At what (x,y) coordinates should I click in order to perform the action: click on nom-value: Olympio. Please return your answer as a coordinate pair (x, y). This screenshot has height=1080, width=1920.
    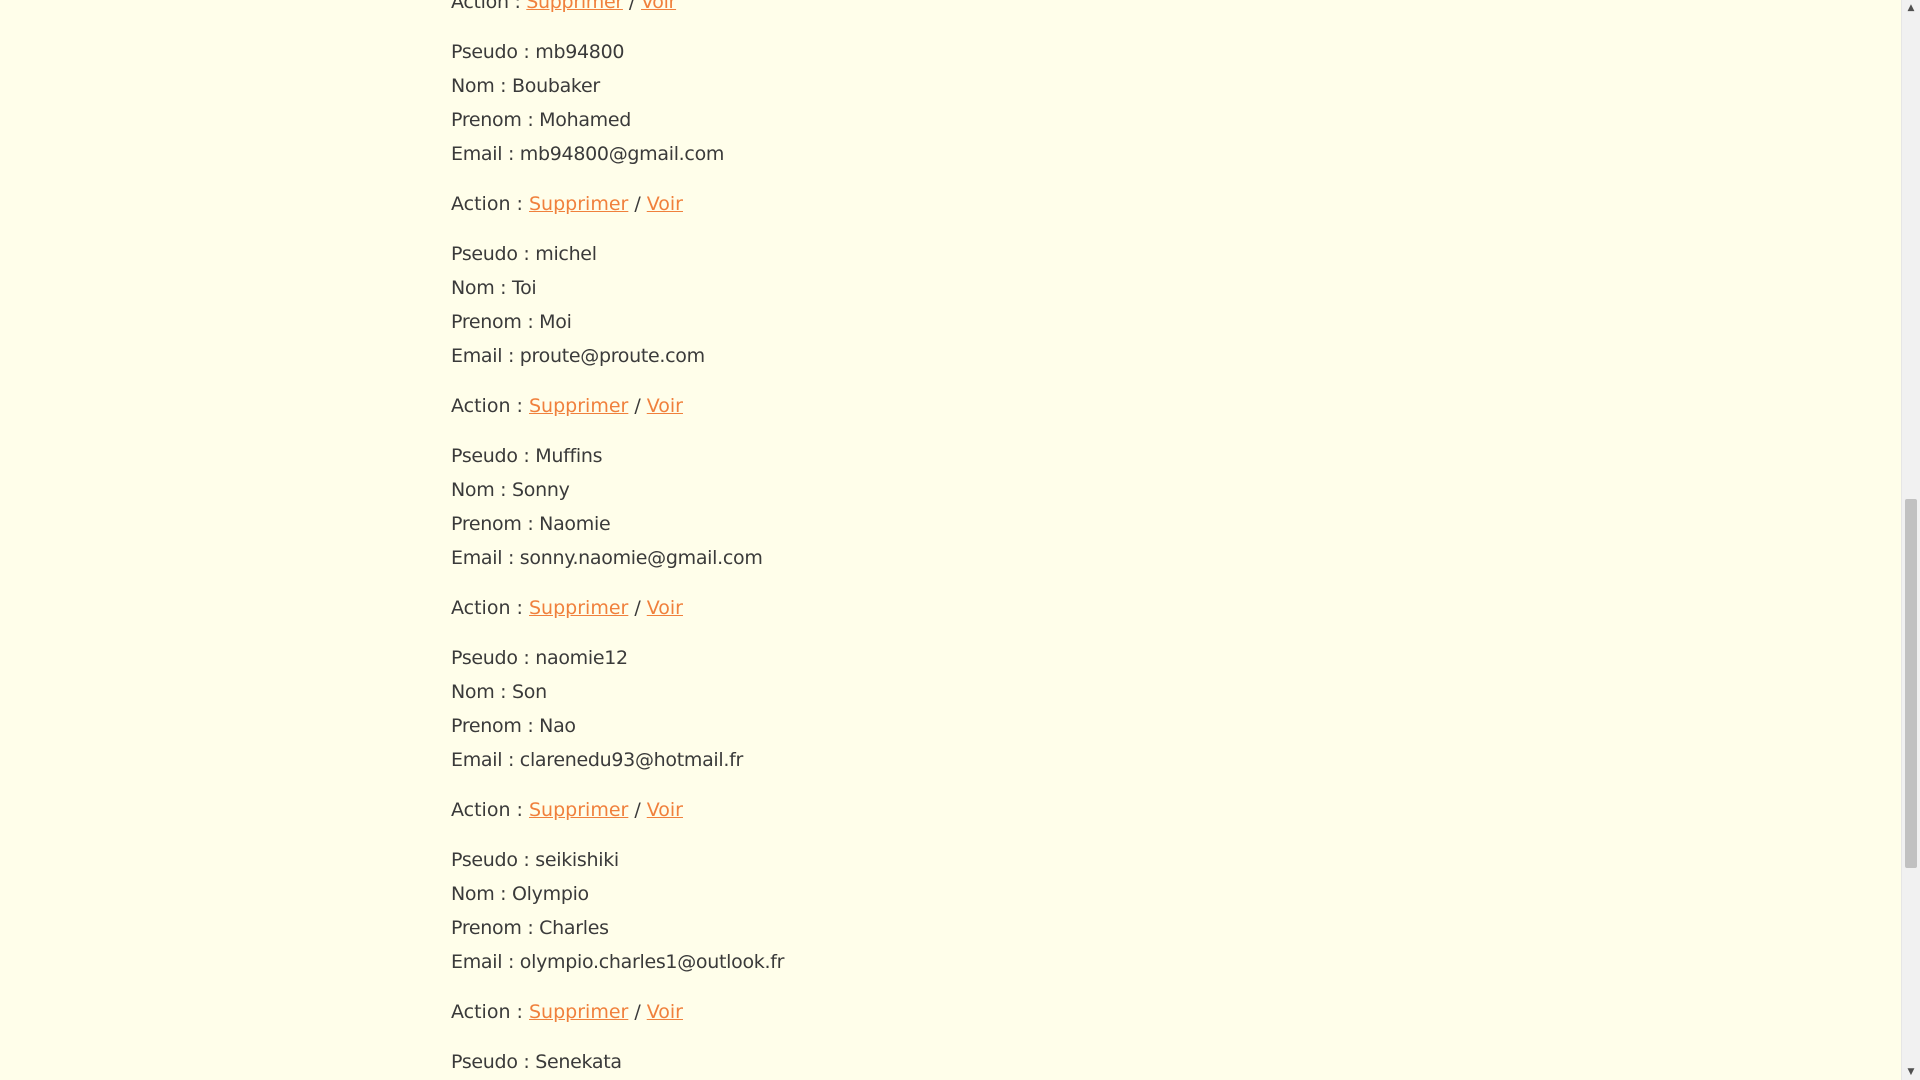
    Looking at the image, I should click on (550, 894).